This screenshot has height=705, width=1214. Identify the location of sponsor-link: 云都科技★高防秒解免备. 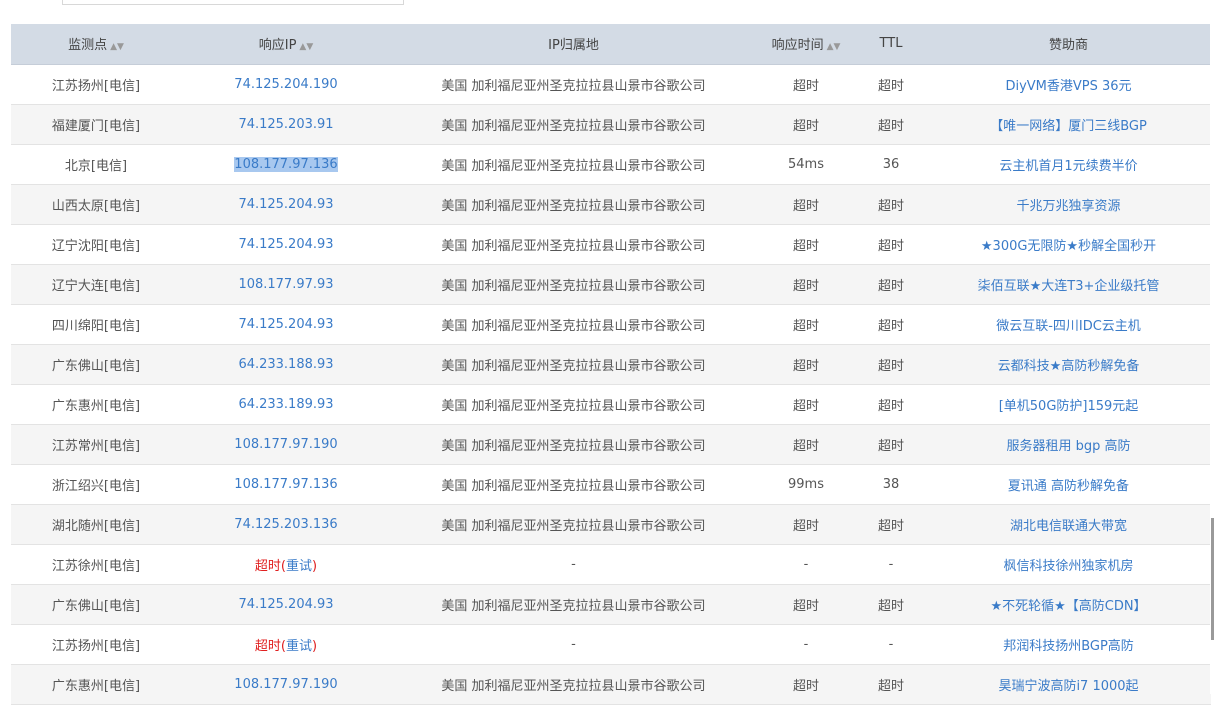
(1069, 366).